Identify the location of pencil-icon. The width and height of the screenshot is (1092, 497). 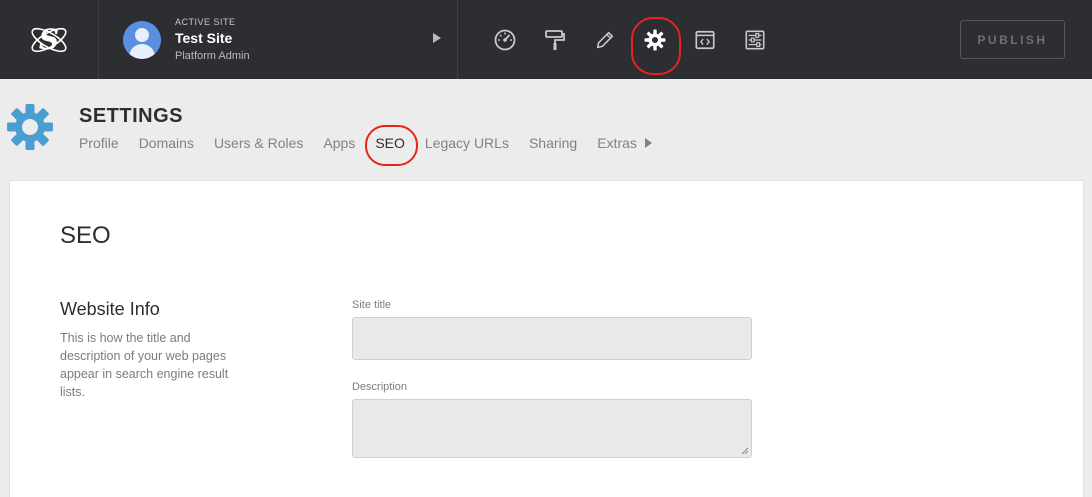
(605, 39).